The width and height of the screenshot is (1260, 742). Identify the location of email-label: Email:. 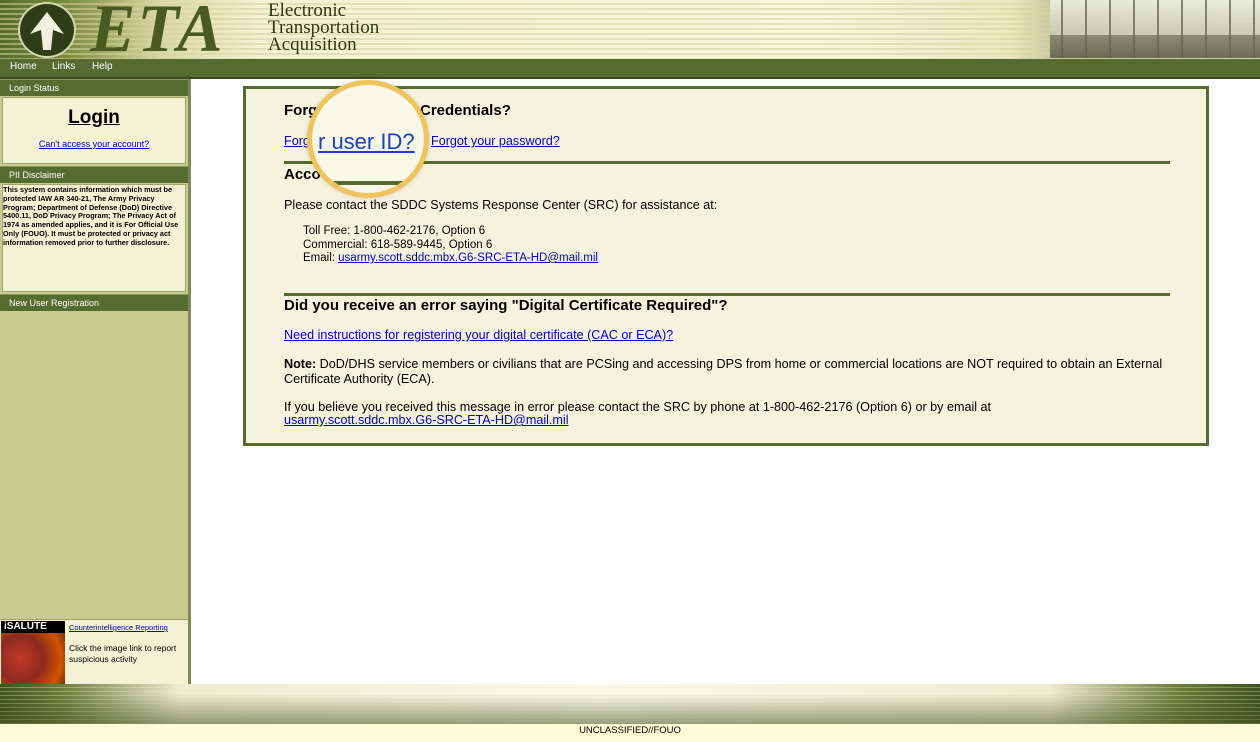
(321, 258).